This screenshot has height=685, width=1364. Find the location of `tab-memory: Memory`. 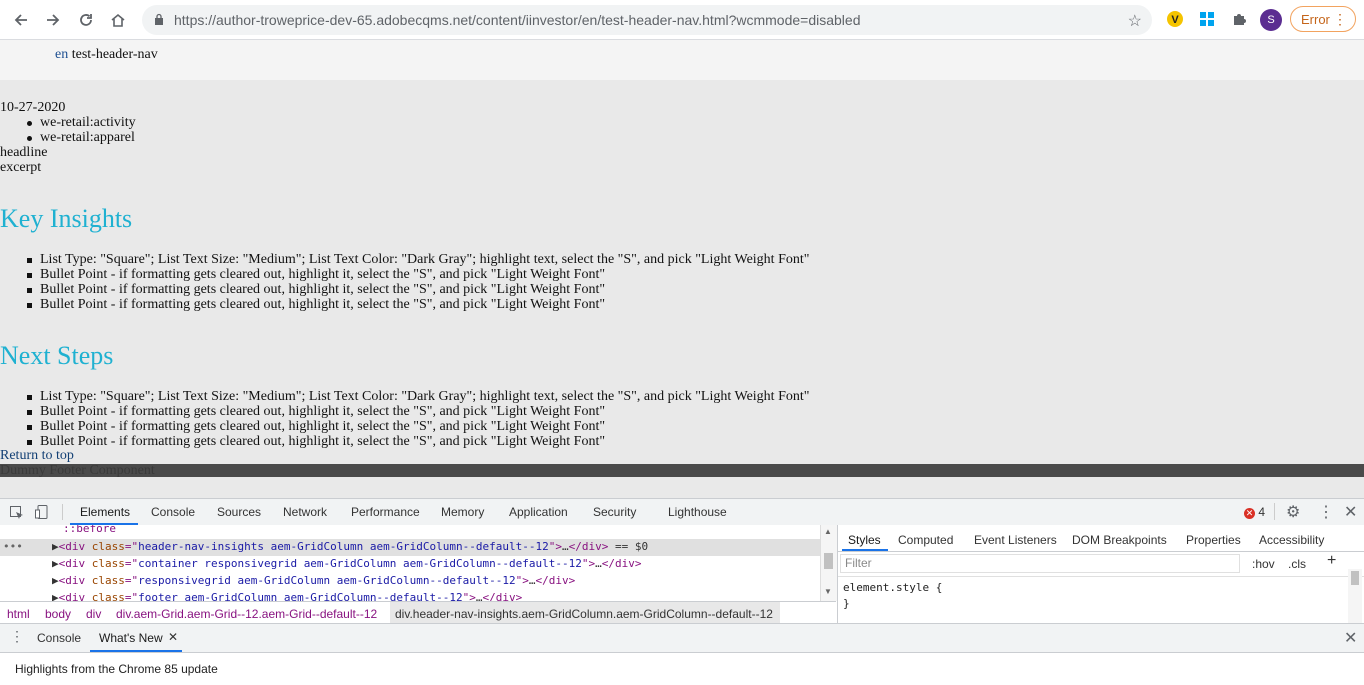

tab-memory: Memory is located at coordinates (462, 512).